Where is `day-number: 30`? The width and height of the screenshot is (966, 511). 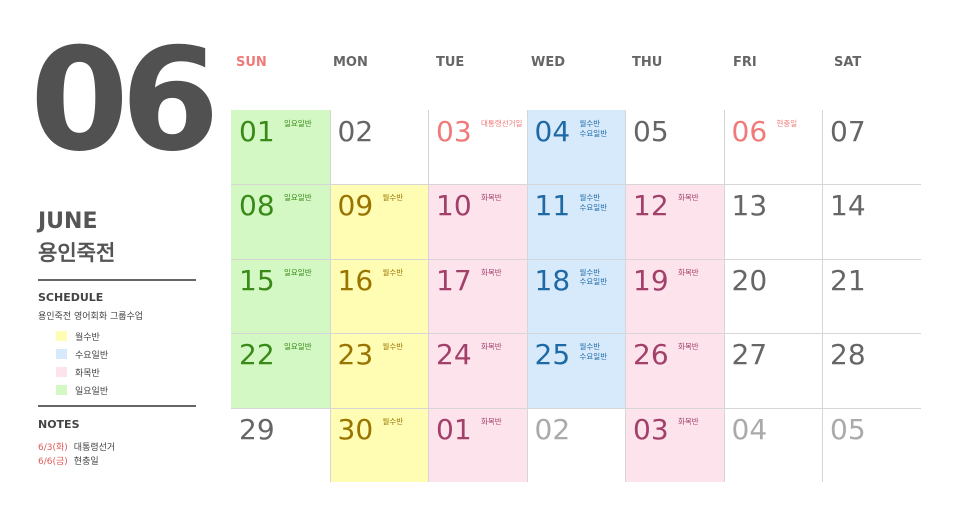 day-number: 30 is located at coordinates (355, 429).